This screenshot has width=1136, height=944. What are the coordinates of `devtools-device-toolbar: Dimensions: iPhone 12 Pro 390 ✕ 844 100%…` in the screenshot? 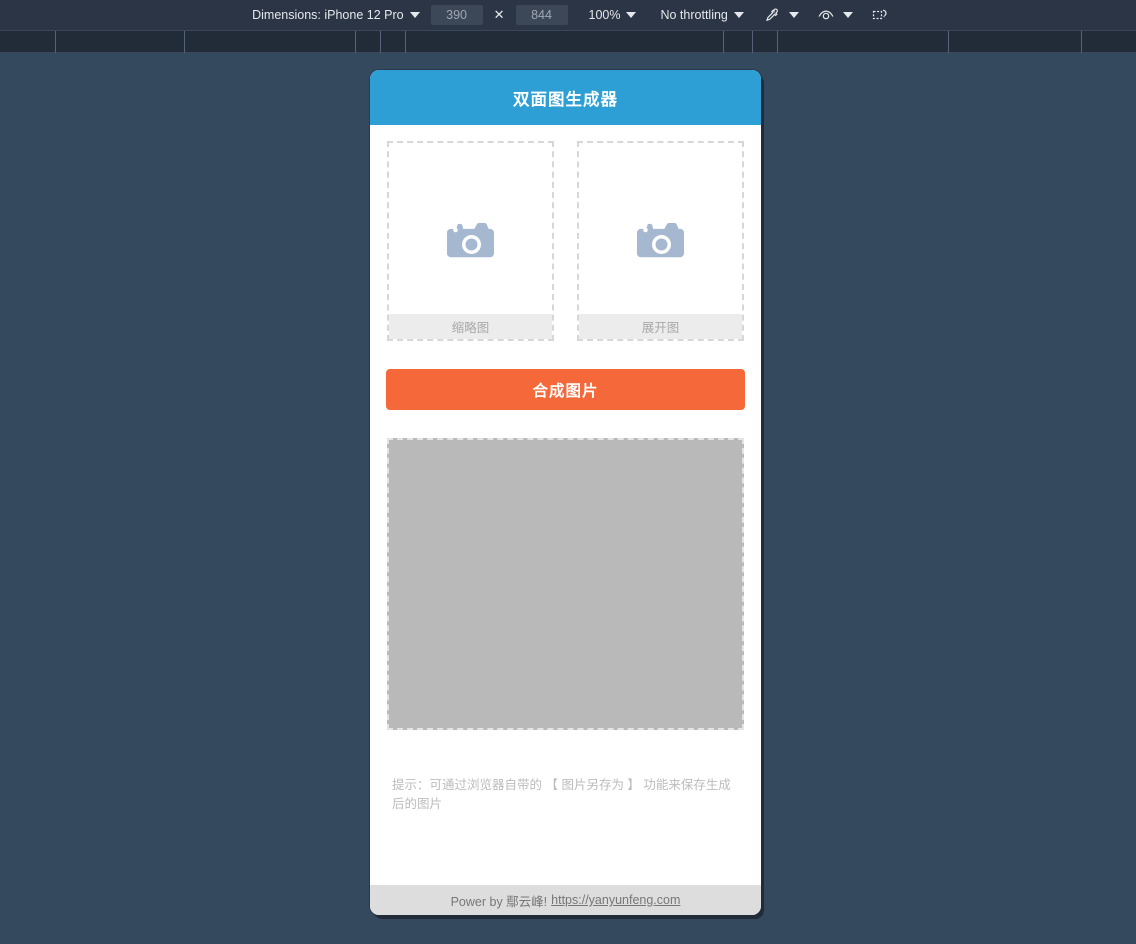 It's located at (568, 15).